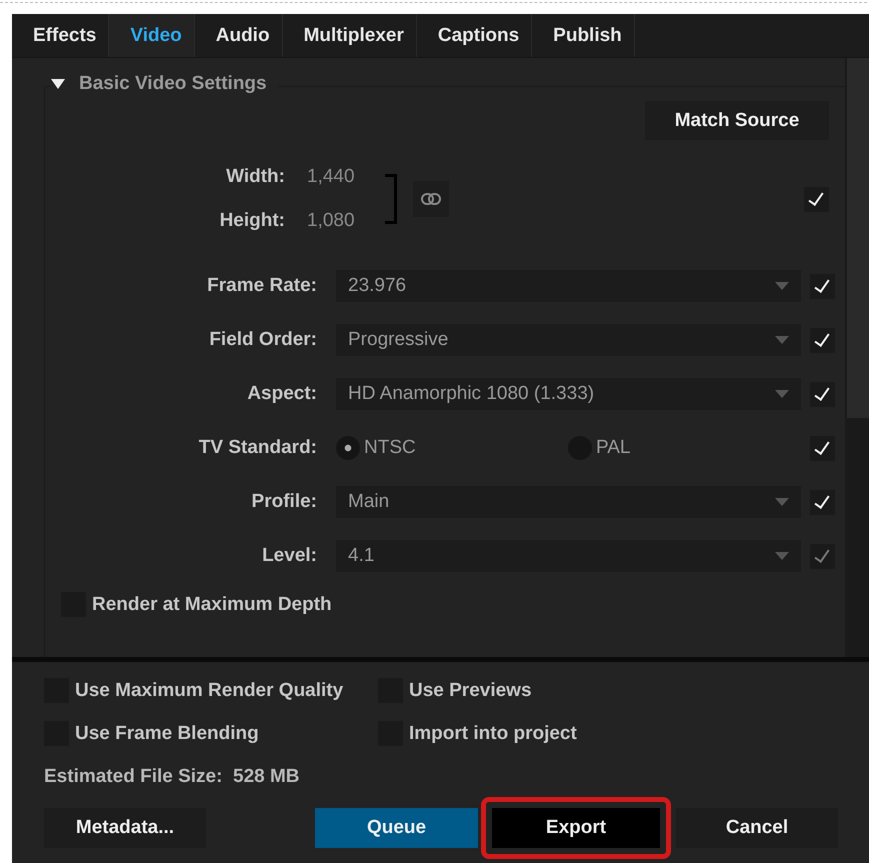 This screenshot has width=869, height=863. I want to click on disclosure-triangle-icon, so click(58, 84).